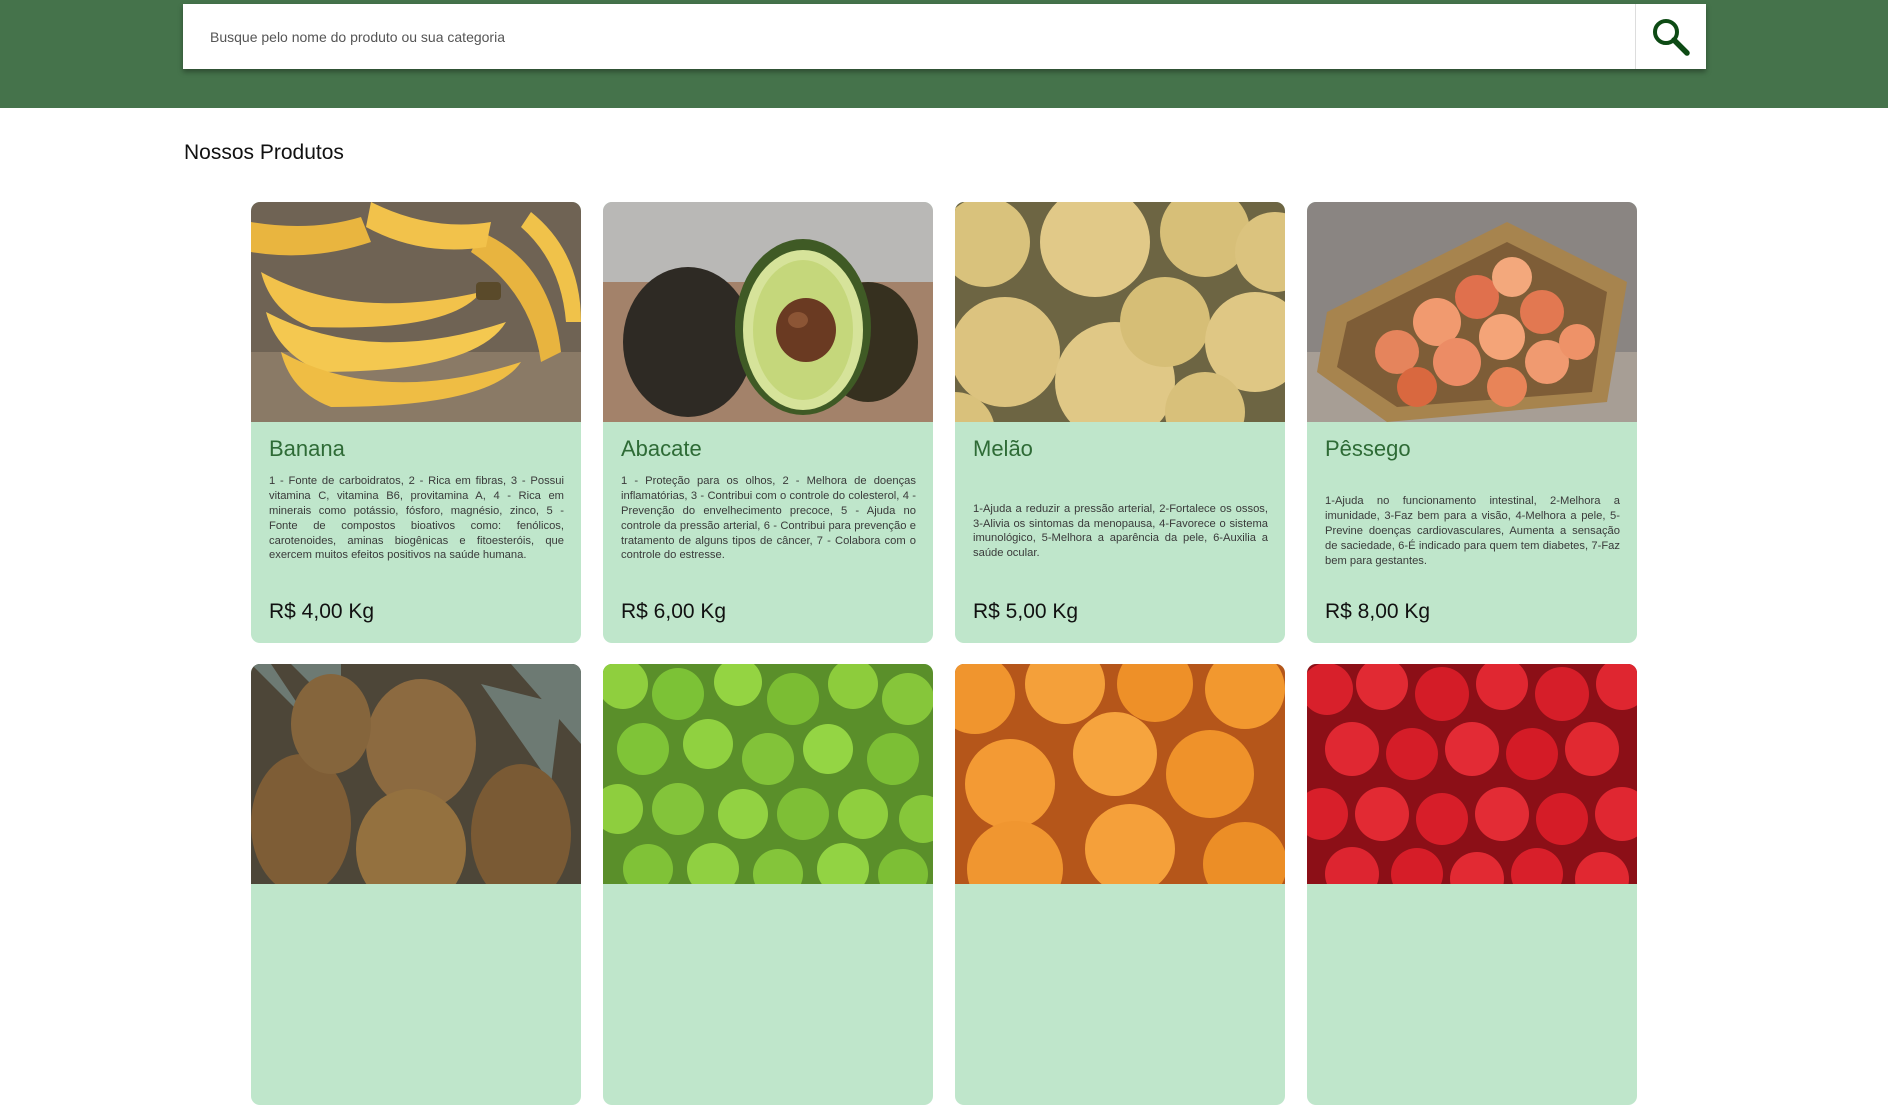 This screenshot has height=1105, width=1888. What do you see at coordinates (674, 611) in the screenshot?
I see `product-price: R$ 6,00 Kg` at bounding box center [674, 611].